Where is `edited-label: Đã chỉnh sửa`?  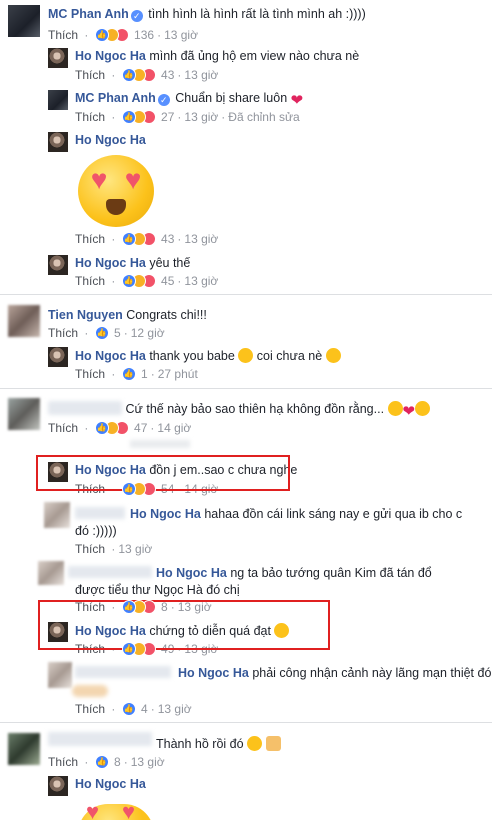
edited-label: Đã chỉnh sửa is located at coordinates (263, 117).